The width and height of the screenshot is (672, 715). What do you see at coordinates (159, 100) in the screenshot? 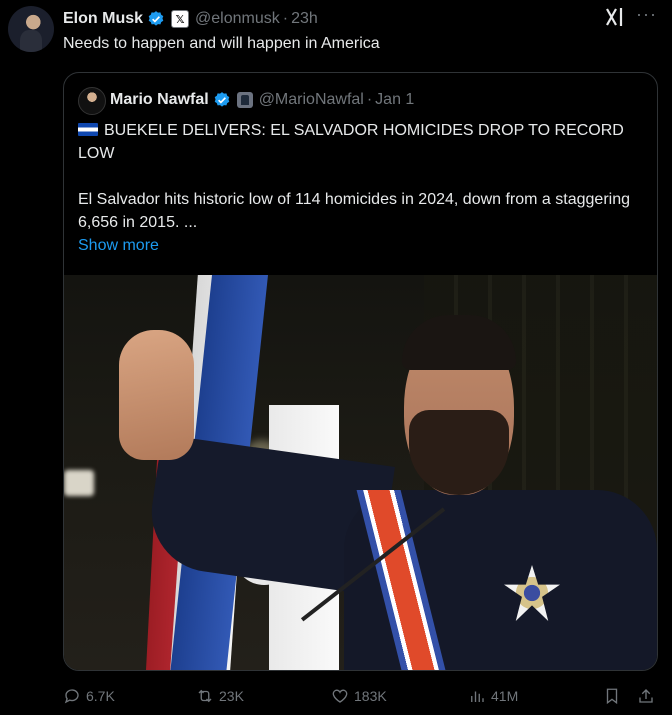
I see `quoted-author-name: Mario Nawfal` at bounding box center [159, 100].